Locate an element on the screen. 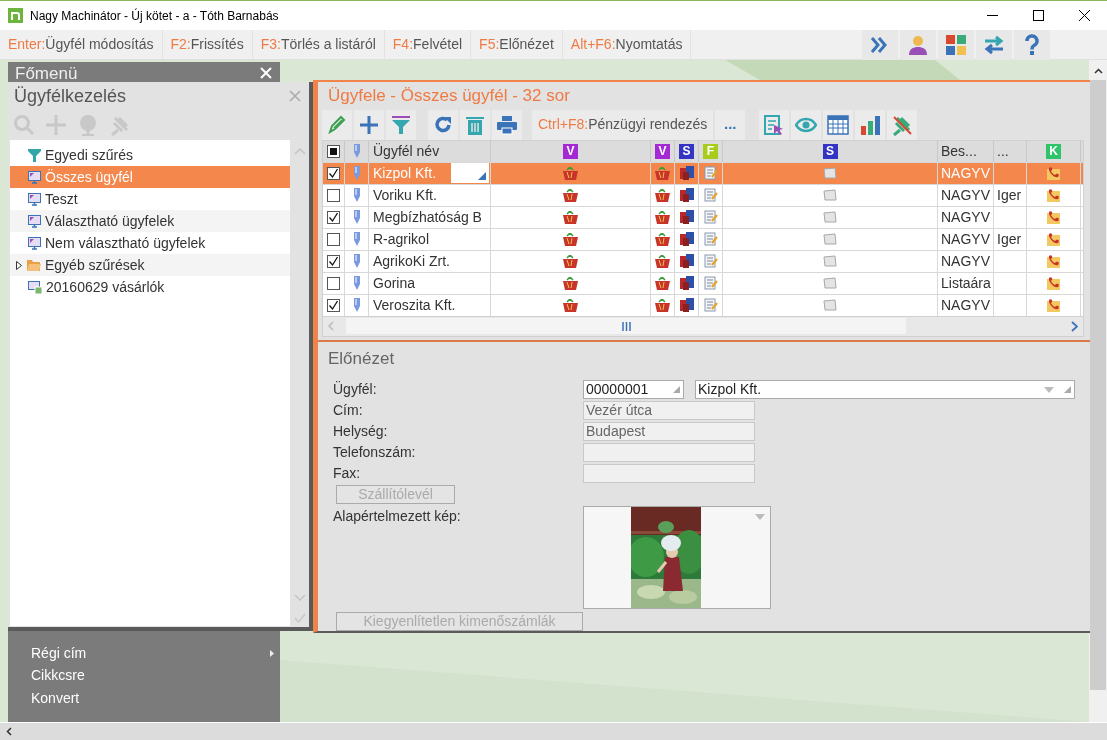 The image size is (1107, 740). table-cell-text: Voriku Kft. is located at coordinates (404, 195).